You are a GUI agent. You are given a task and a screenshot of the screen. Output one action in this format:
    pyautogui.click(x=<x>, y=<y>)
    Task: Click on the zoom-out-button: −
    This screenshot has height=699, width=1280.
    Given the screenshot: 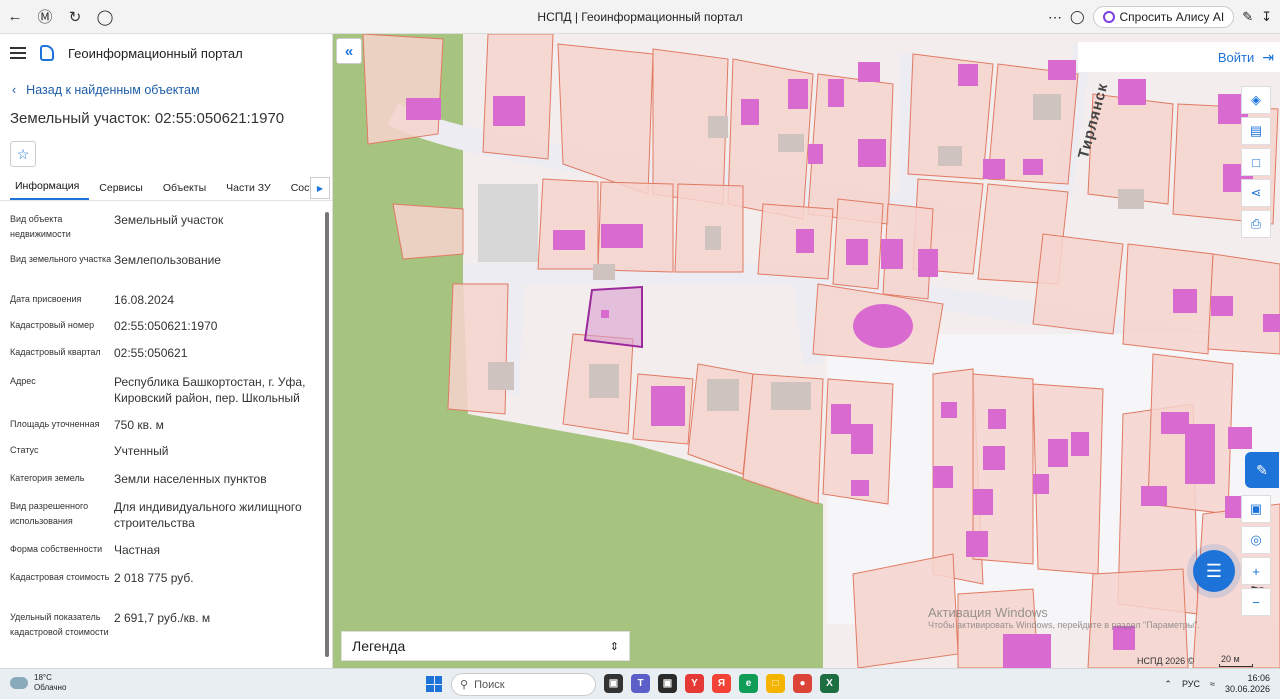 What is the action you would take?
    pyautogui.click(x=1256, y=602)
    